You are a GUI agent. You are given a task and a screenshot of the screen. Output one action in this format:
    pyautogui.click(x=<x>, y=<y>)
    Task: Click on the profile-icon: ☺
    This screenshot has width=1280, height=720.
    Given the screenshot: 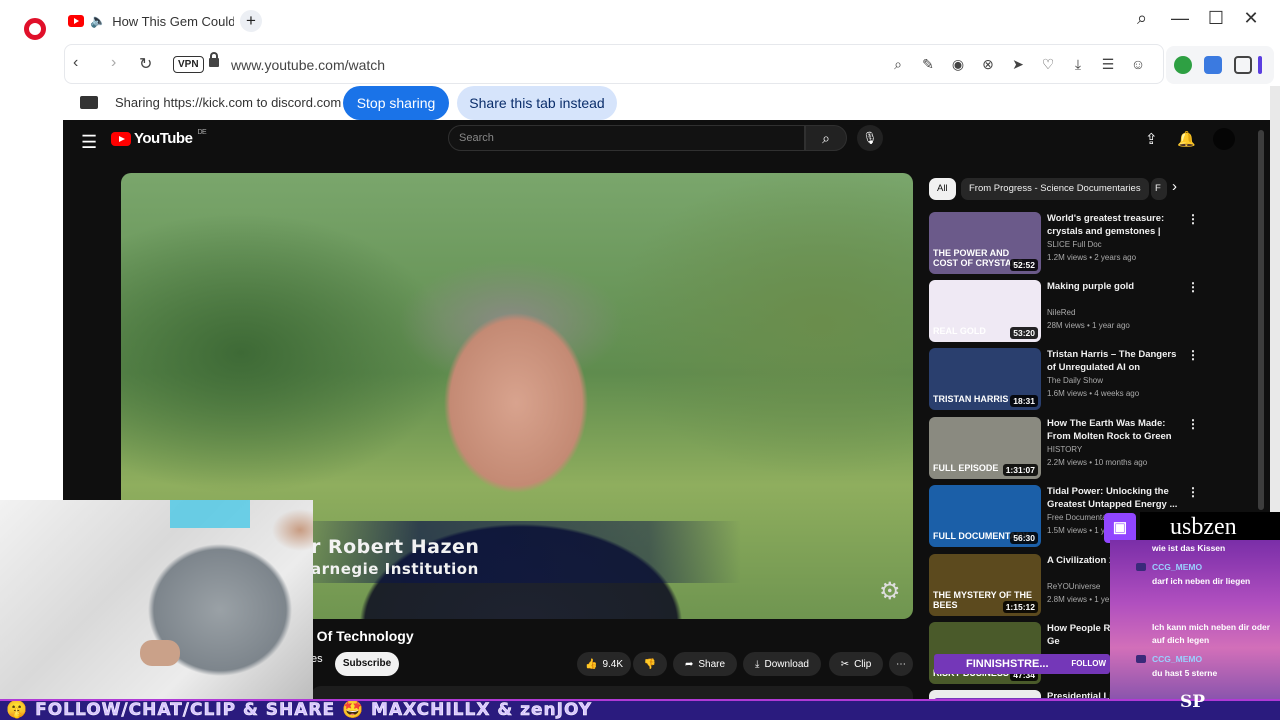 What is the action you would take?
    pyautogui.click(x=1138, y=64)
    